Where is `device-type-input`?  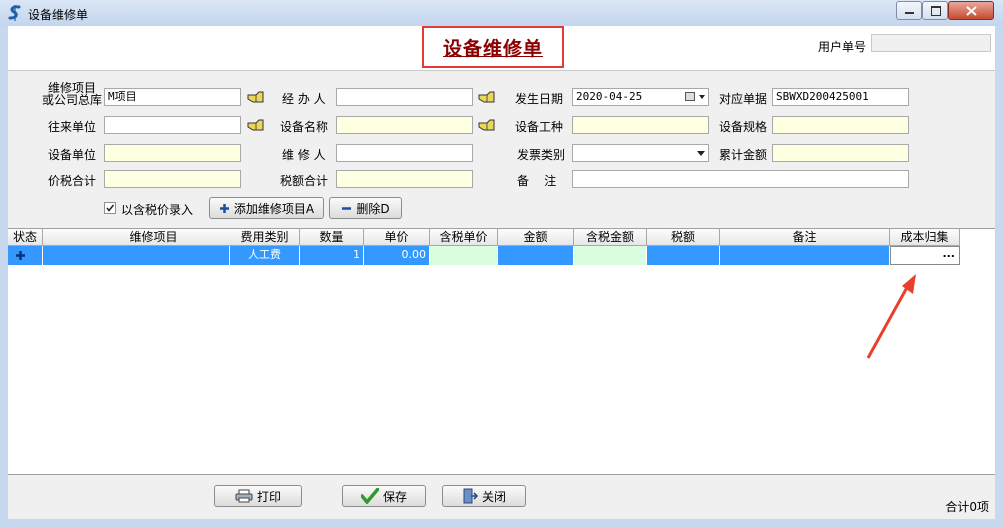
device-type-input is located at coordinates (640, 125).